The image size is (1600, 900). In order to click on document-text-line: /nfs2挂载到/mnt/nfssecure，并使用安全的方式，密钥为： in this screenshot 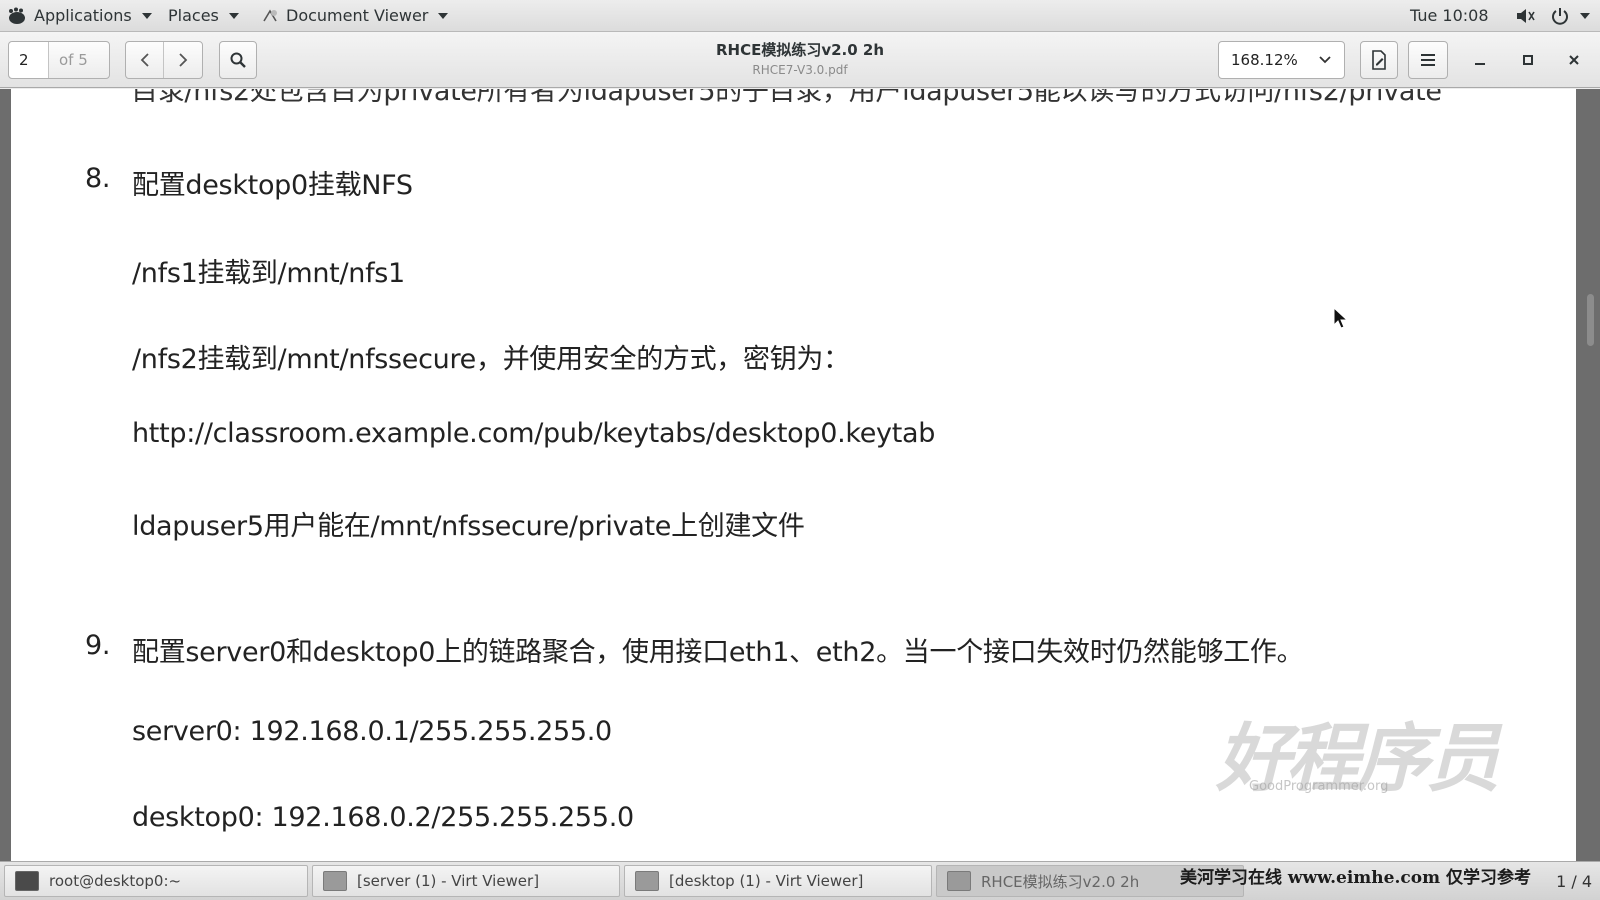, I will do `click(491, 359)`.